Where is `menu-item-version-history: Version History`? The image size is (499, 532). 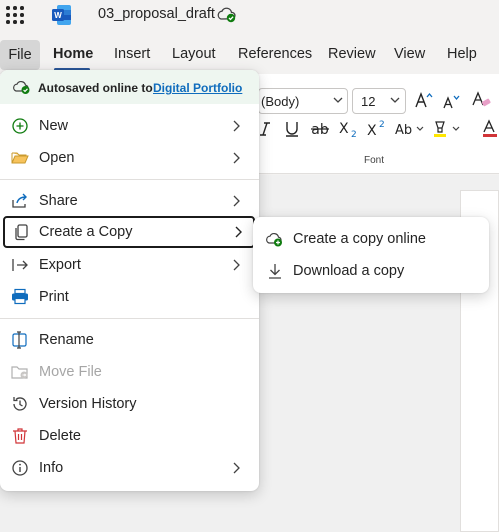 menu-item-version-history: Version History is located at coordinates (129, 404).